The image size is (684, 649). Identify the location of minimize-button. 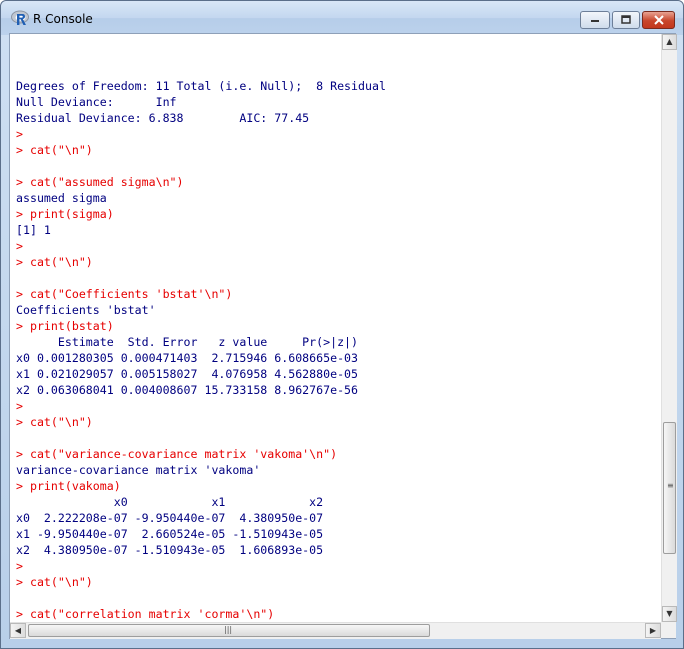
(595, 20).